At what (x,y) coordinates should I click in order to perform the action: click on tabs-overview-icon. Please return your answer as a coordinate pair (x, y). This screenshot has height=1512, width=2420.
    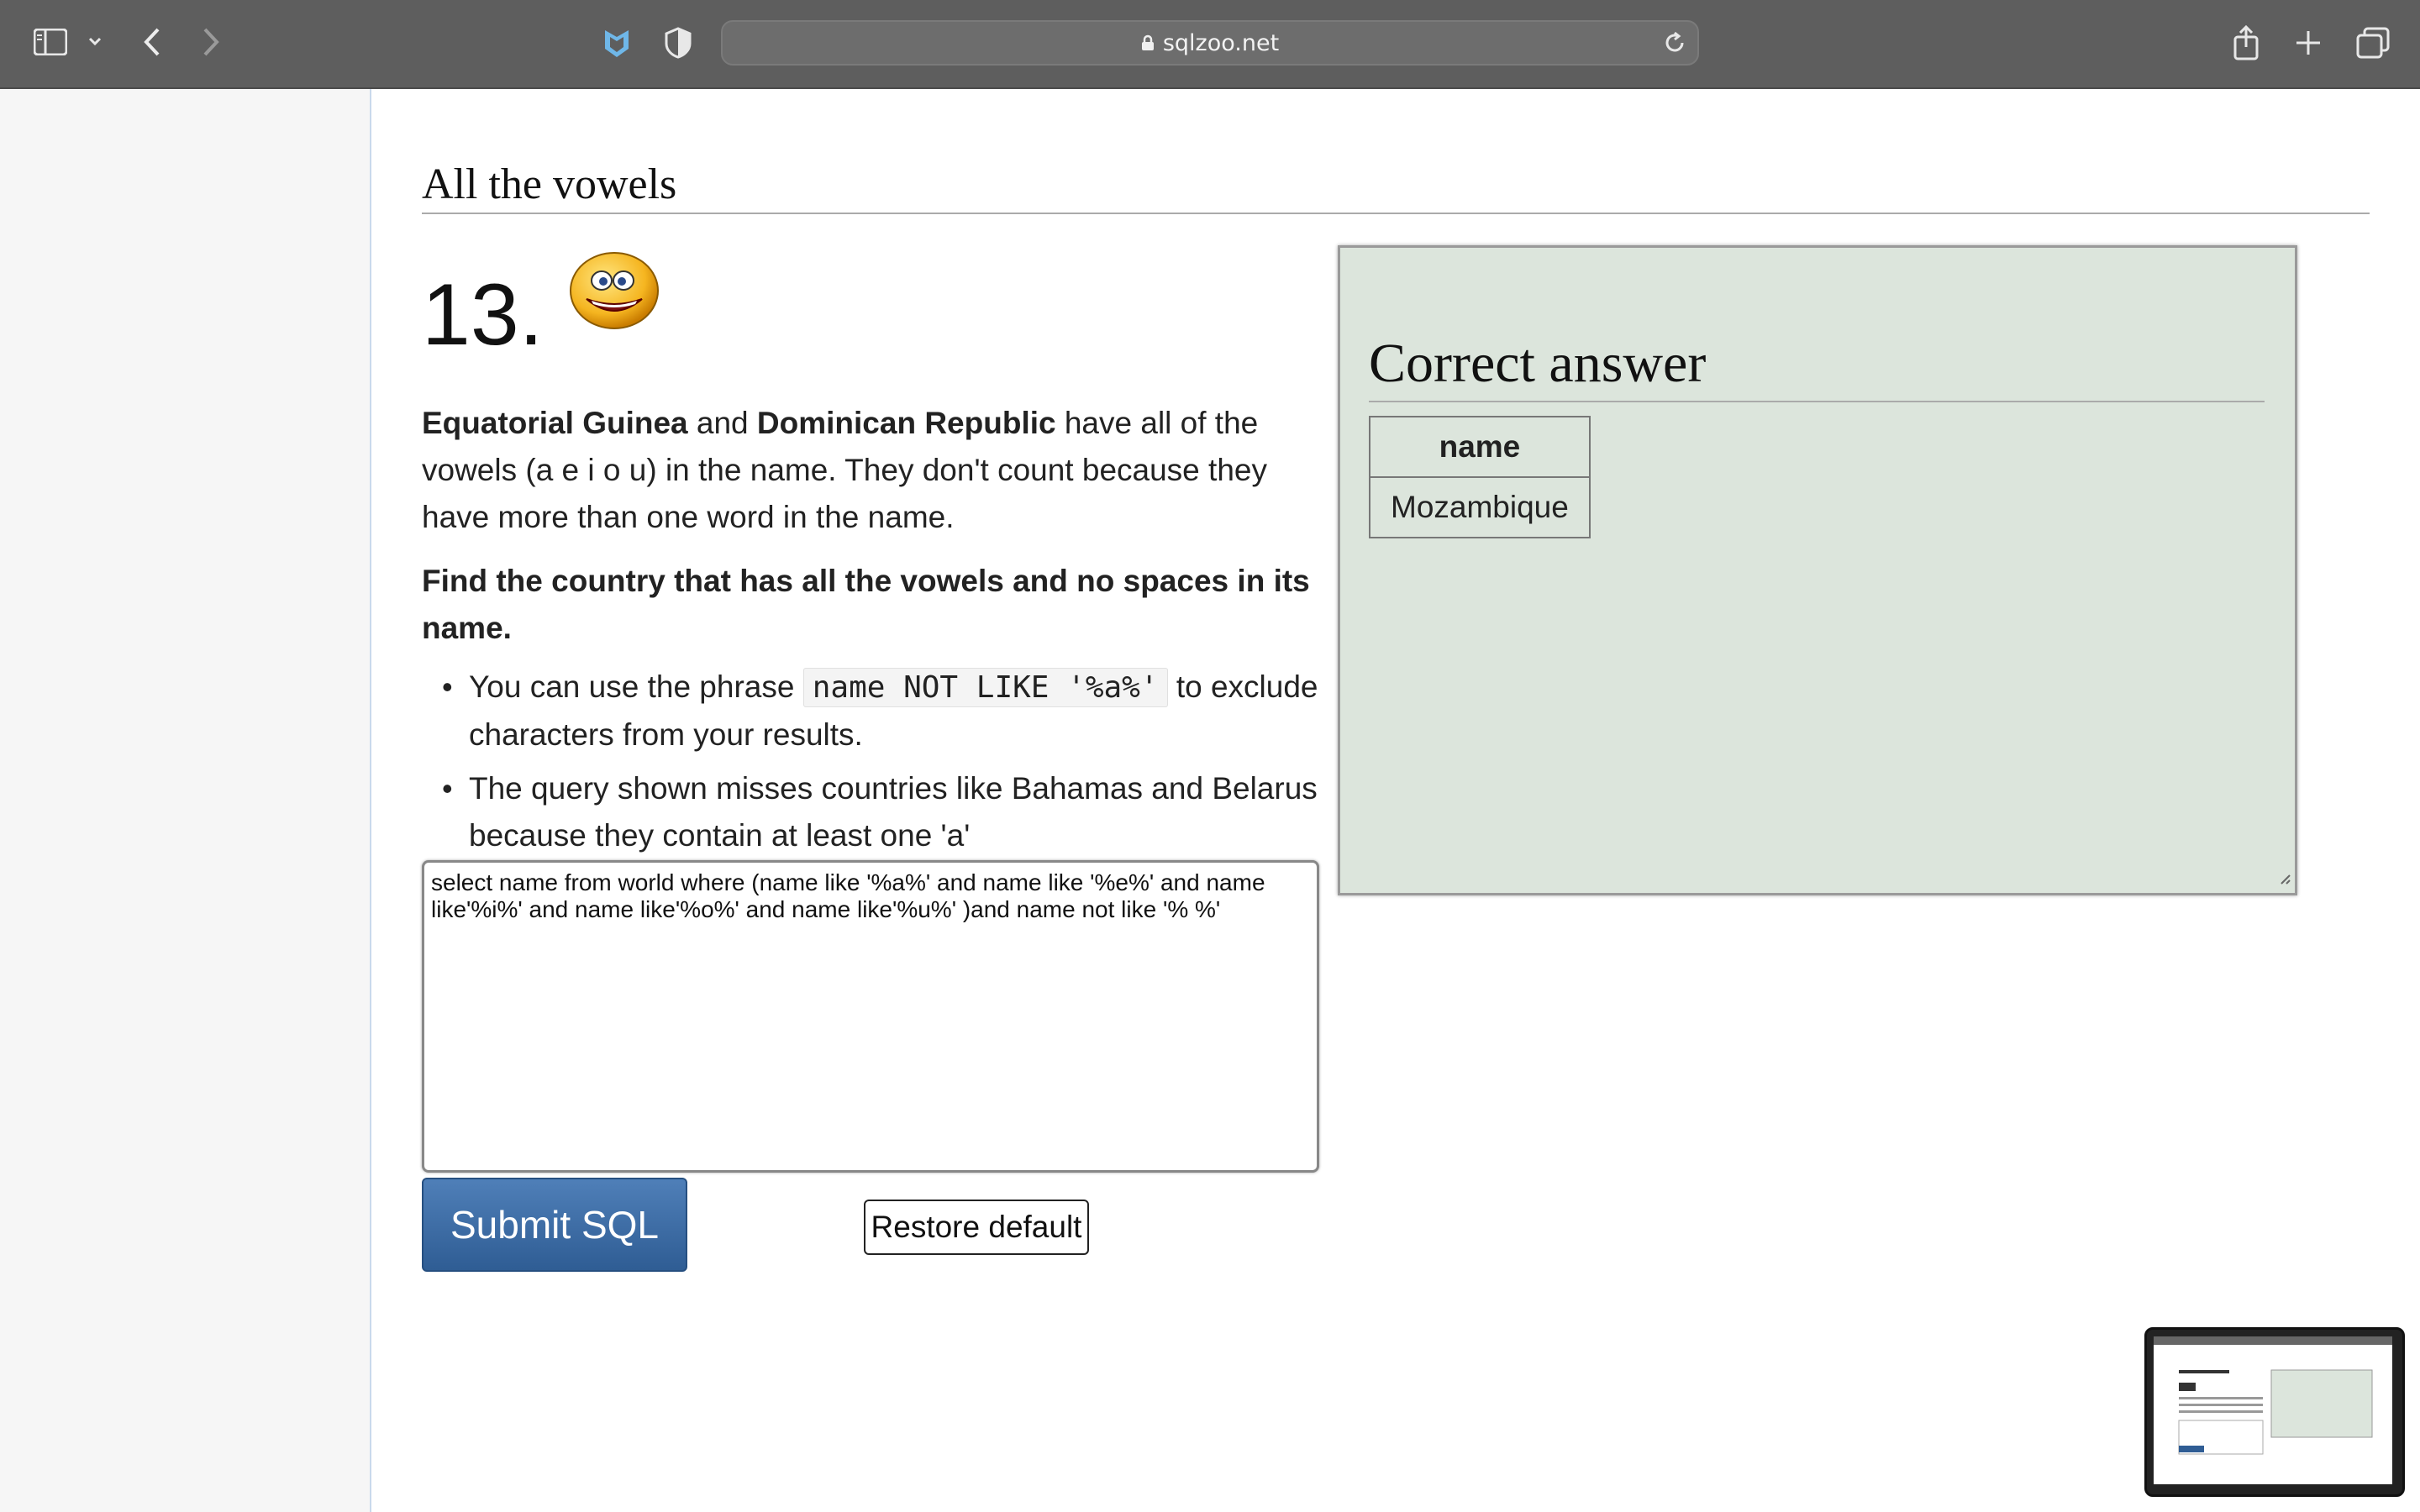
    Looking at the image, I should click on (2373, 43).